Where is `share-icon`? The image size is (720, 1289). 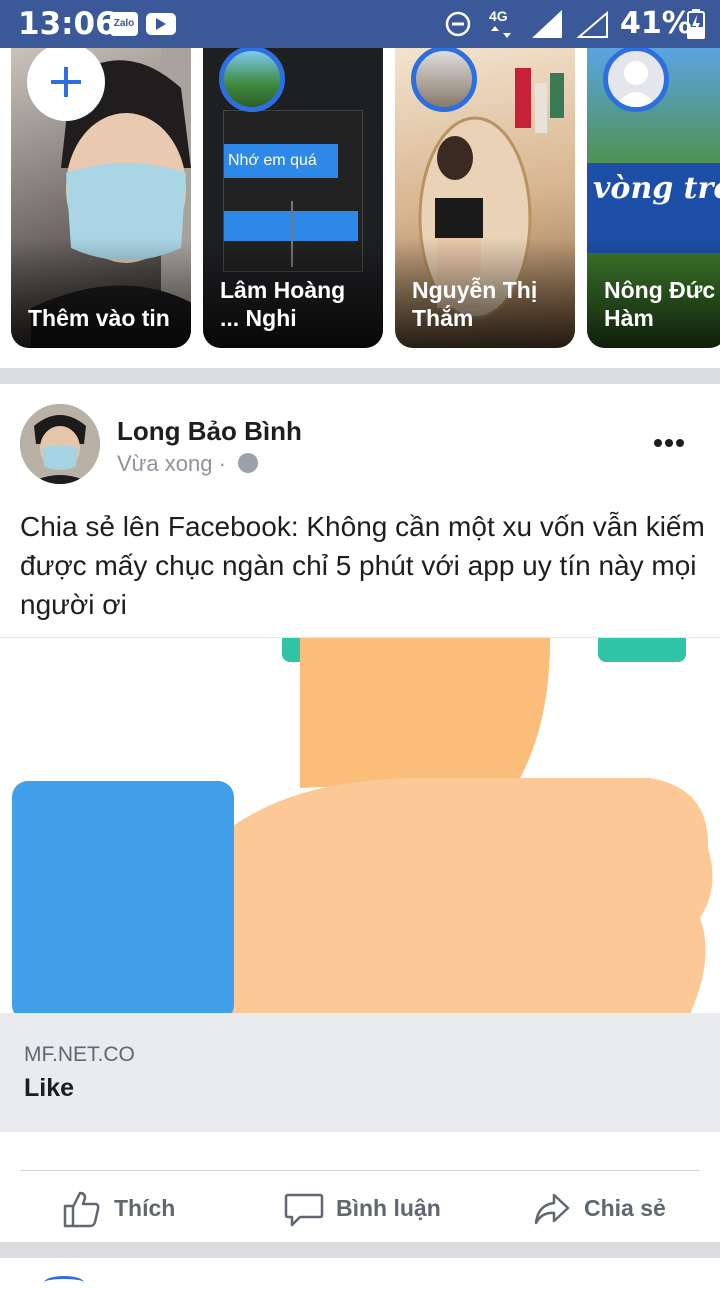 share-icon is located at coordinates (552, 1209).